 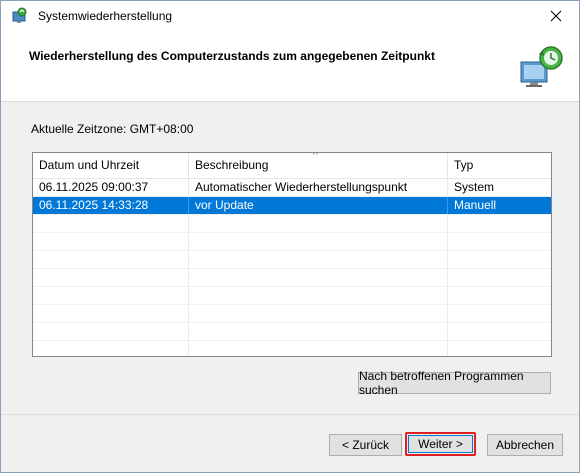 I want to click on close-icon, so click(x=556, y=16).